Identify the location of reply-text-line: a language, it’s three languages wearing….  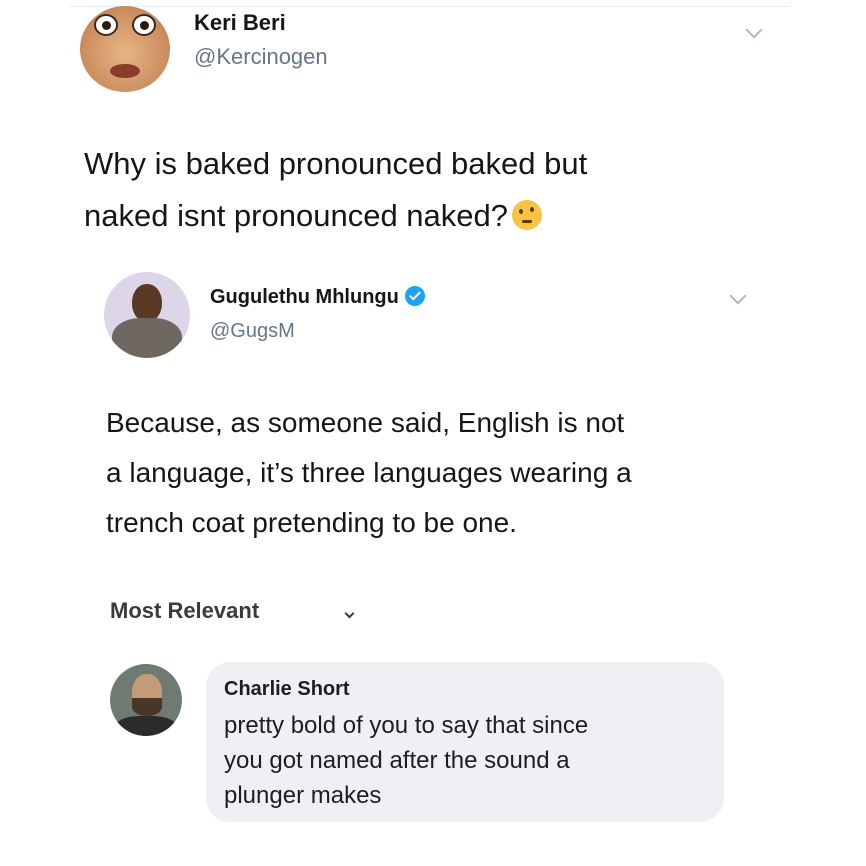
(369, 472).